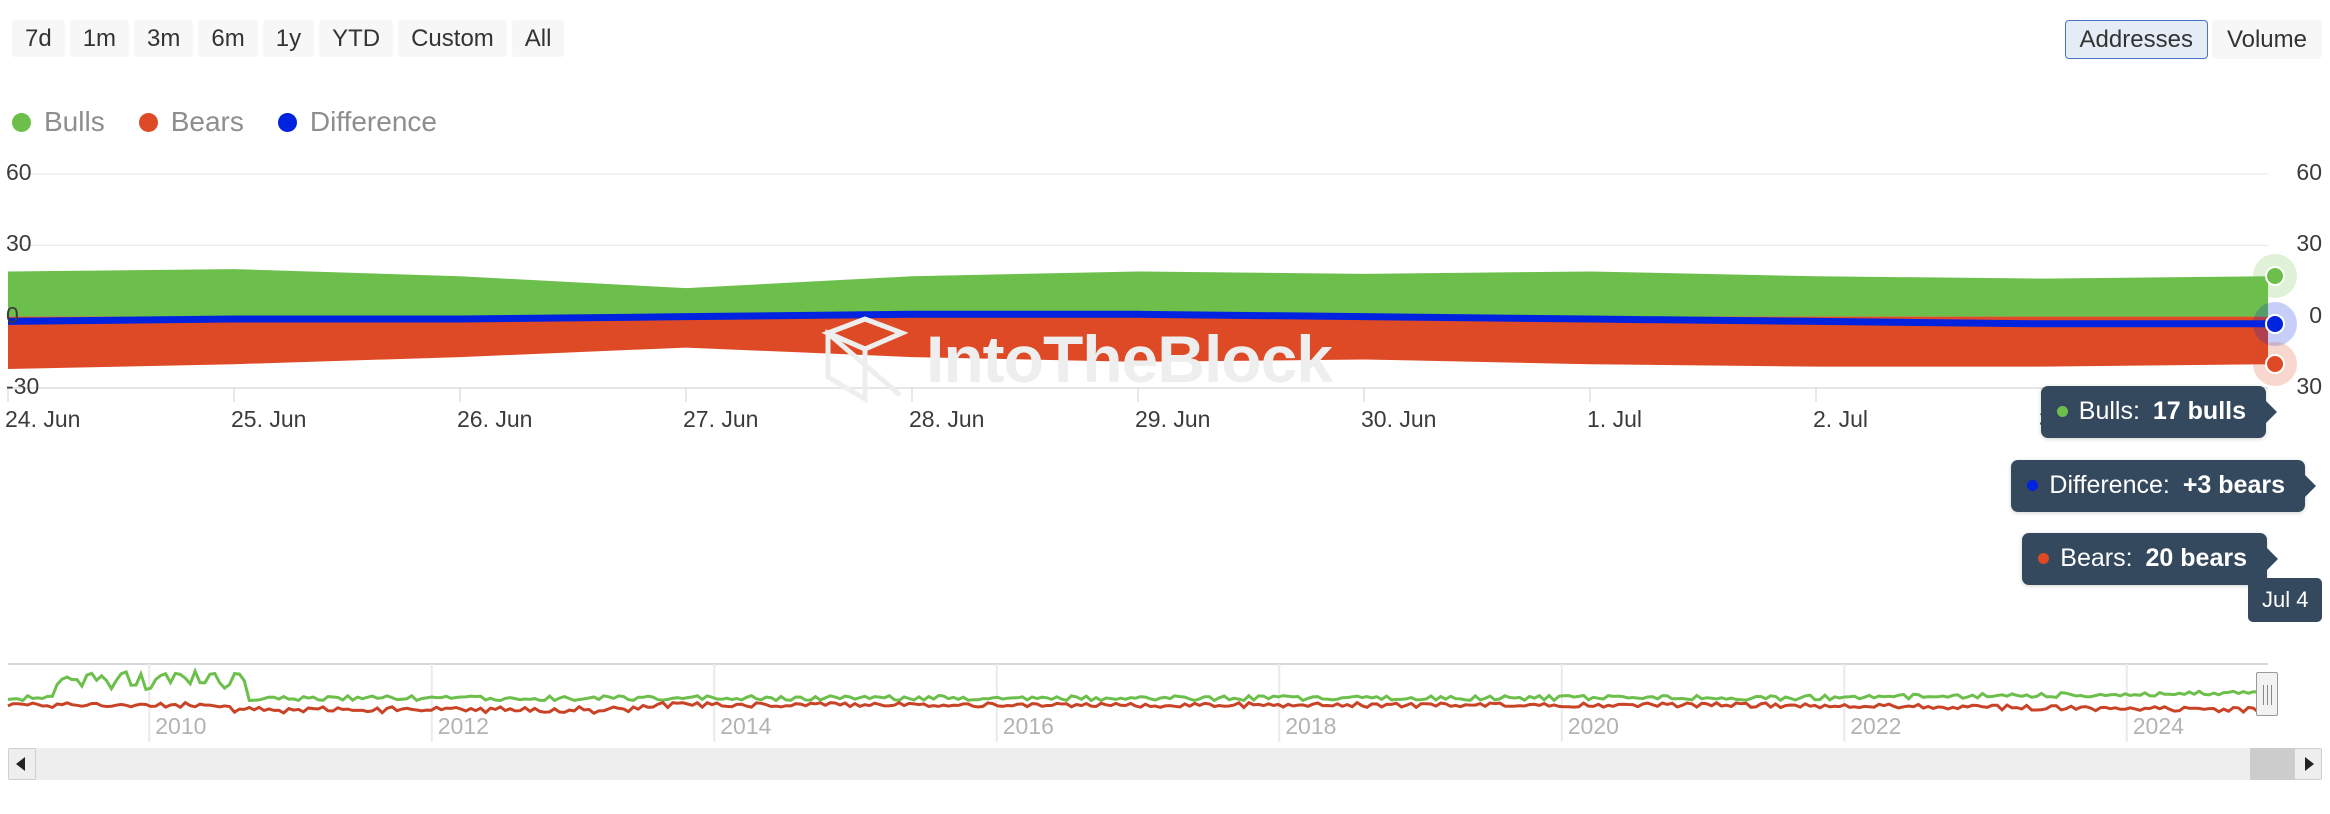 The height and width of the screenshot is (814, 2330). What do you see at coordinates (12, 314) in the screenshot?
I see `y-axis-label-left: 0` at bounding box center [12, 314].